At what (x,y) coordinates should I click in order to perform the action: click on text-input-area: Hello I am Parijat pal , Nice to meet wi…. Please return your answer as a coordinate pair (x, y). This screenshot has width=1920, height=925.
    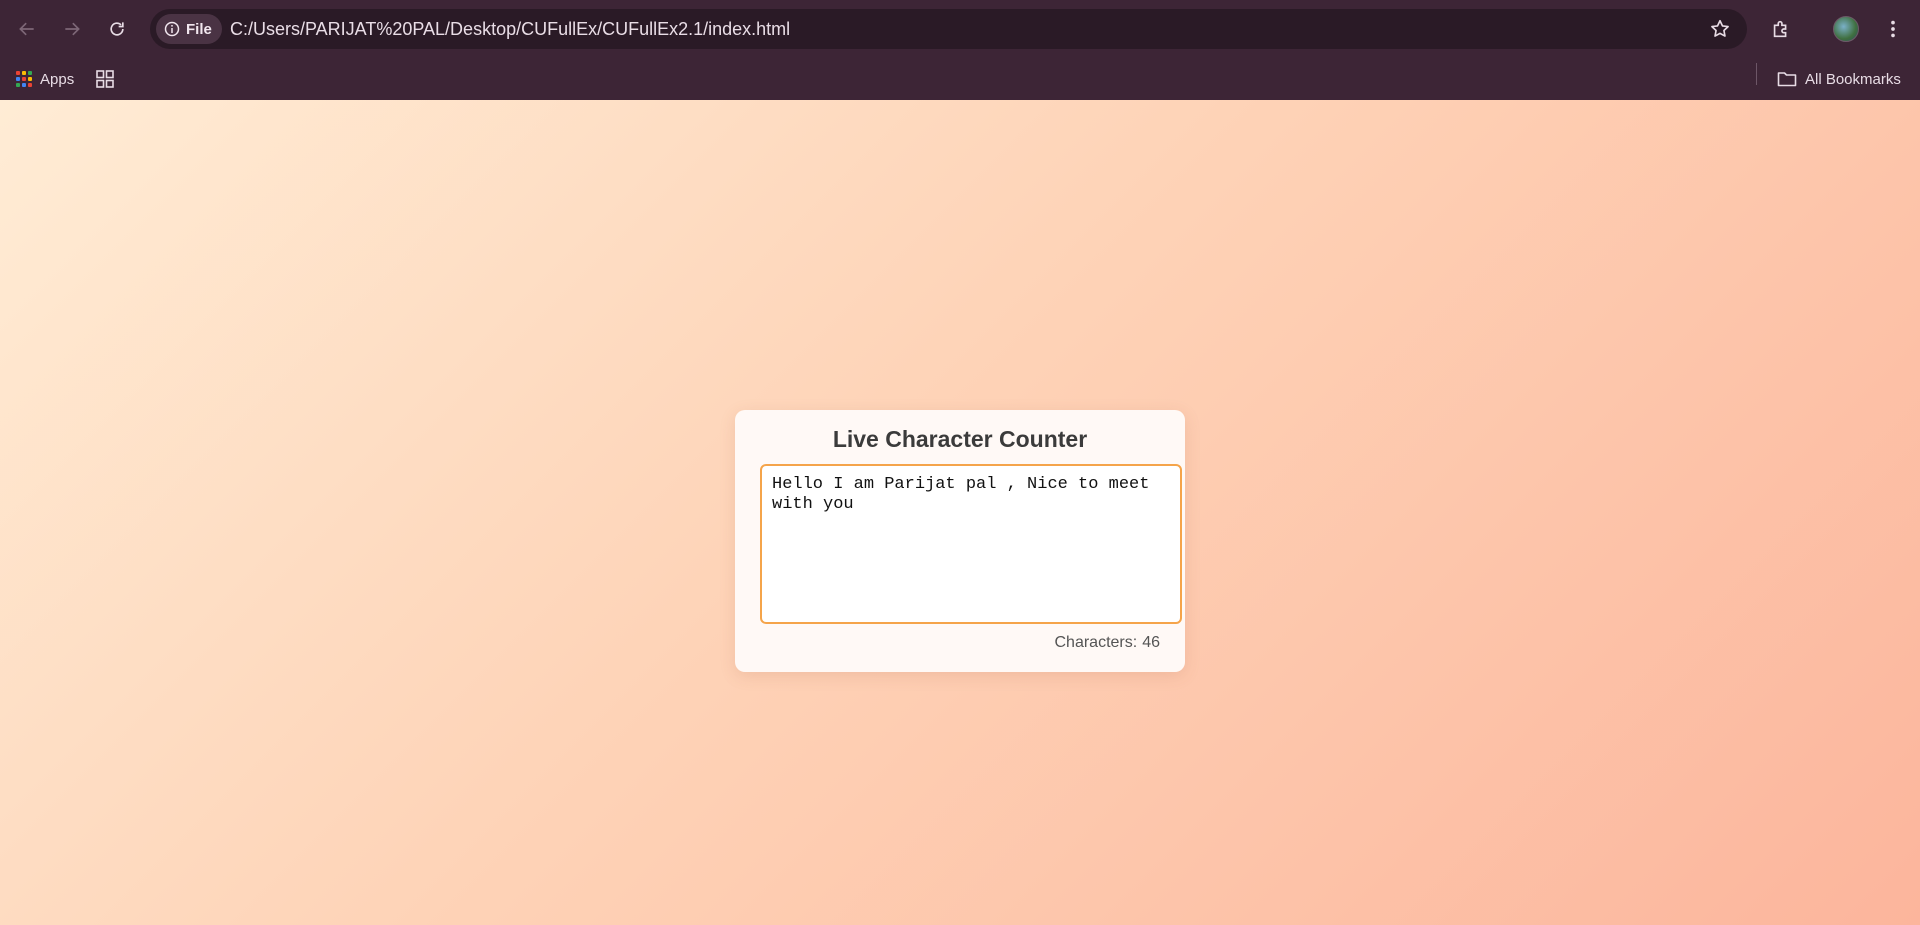
    Looking at the image, I should click on (971, 544).